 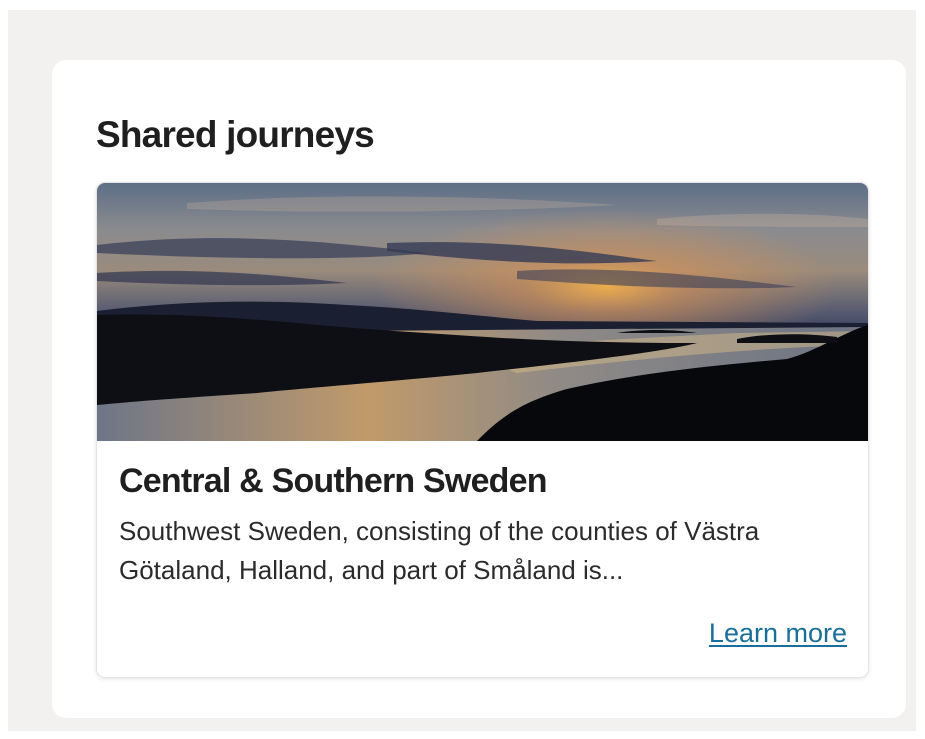 I want to click on learn-more-link: Learn more, so click(x=778, y=633).